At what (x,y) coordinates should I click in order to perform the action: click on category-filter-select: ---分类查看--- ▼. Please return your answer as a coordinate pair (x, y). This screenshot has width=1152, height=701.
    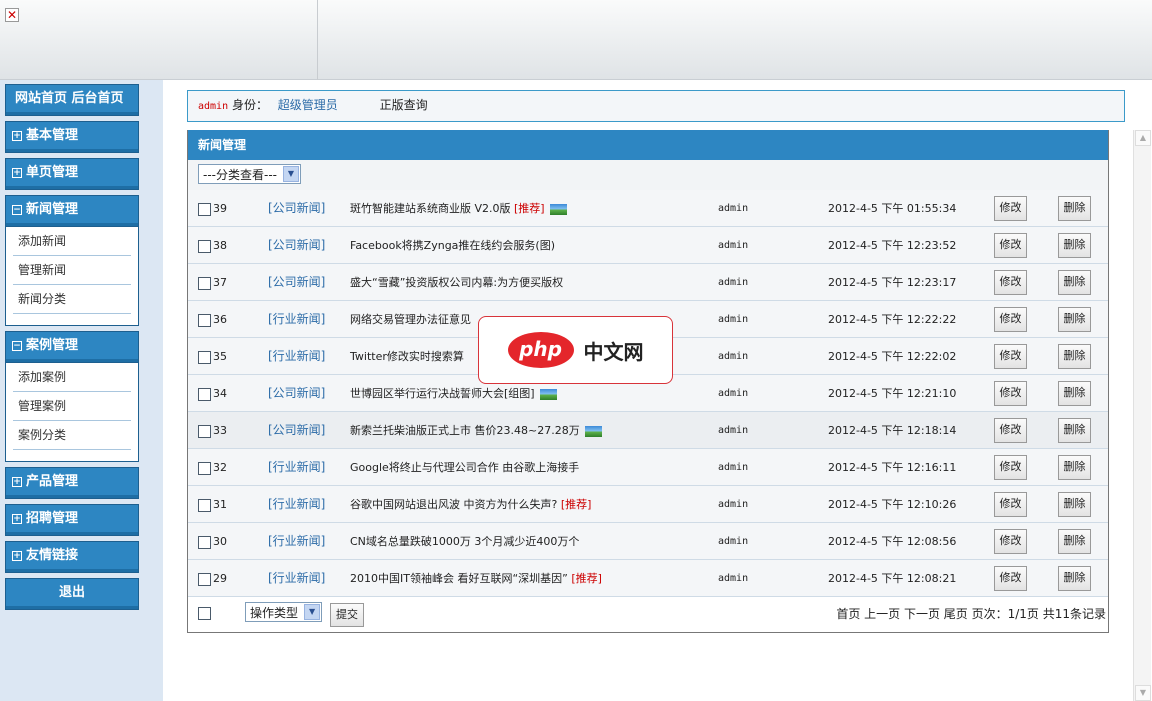
    Looking at the image, I should click on (249, 174).